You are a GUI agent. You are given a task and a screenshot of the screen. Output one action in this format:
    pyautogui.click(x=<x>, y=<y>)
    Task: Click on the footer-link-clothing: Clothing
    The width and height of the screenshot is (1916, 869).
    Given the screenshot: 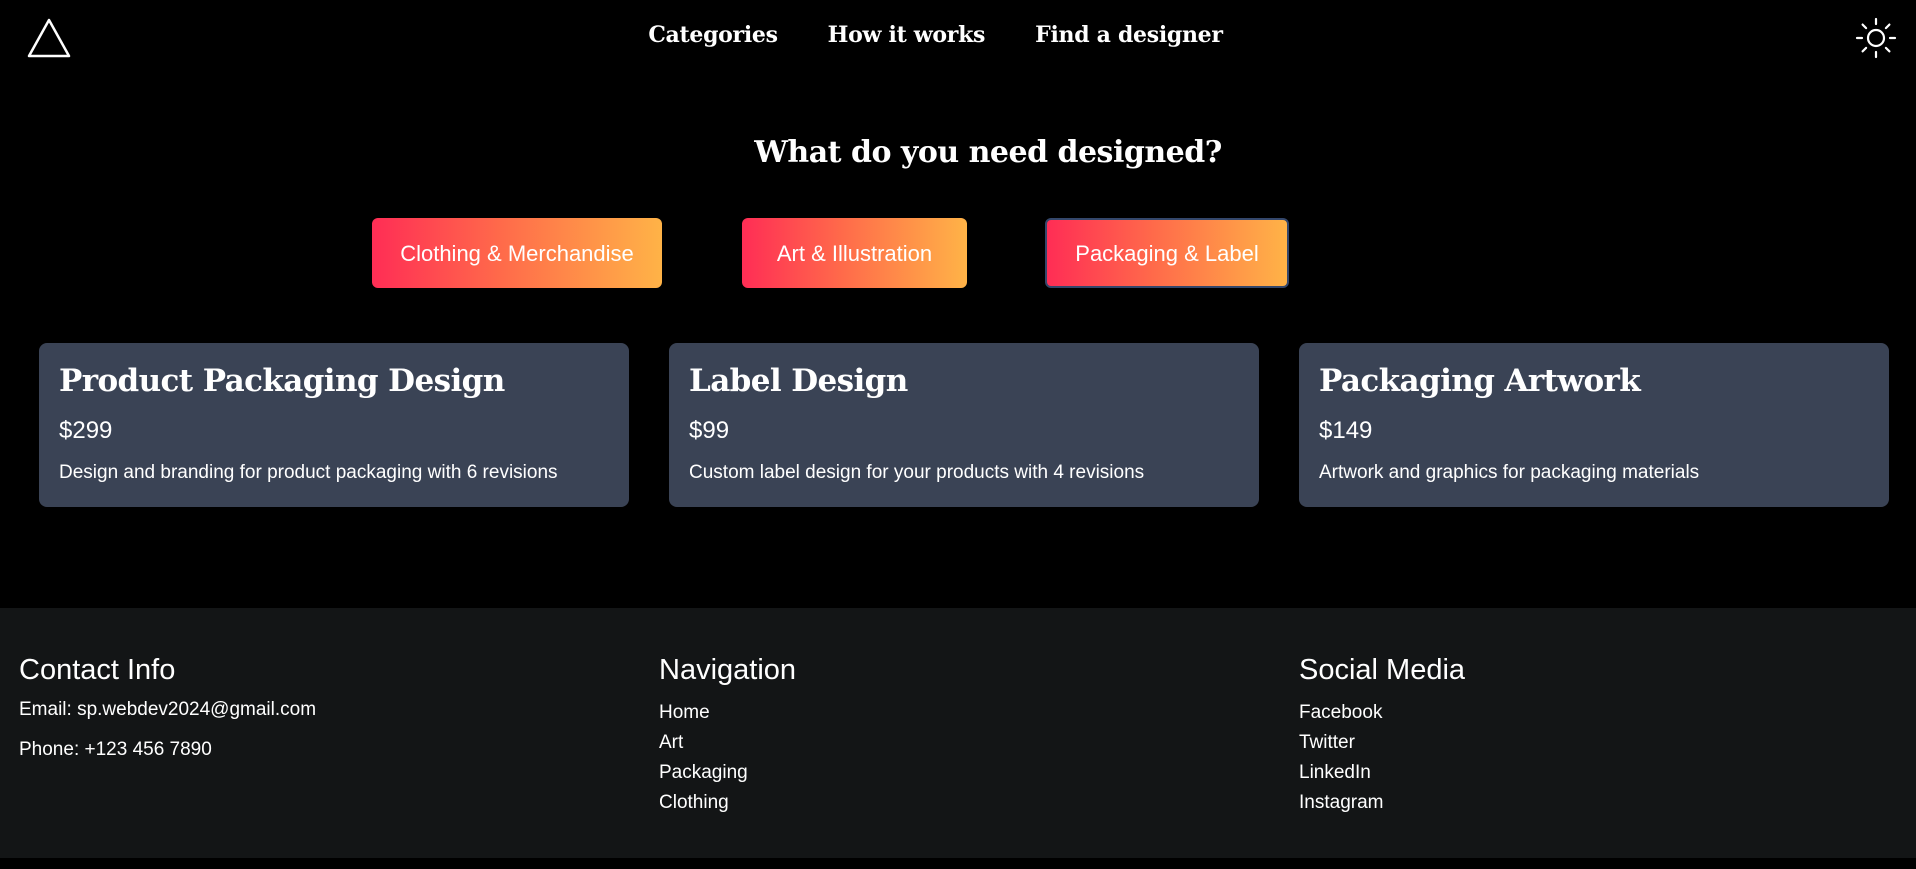 What is the action you would take?
    pyautogui.click(x=959, y=803)
    